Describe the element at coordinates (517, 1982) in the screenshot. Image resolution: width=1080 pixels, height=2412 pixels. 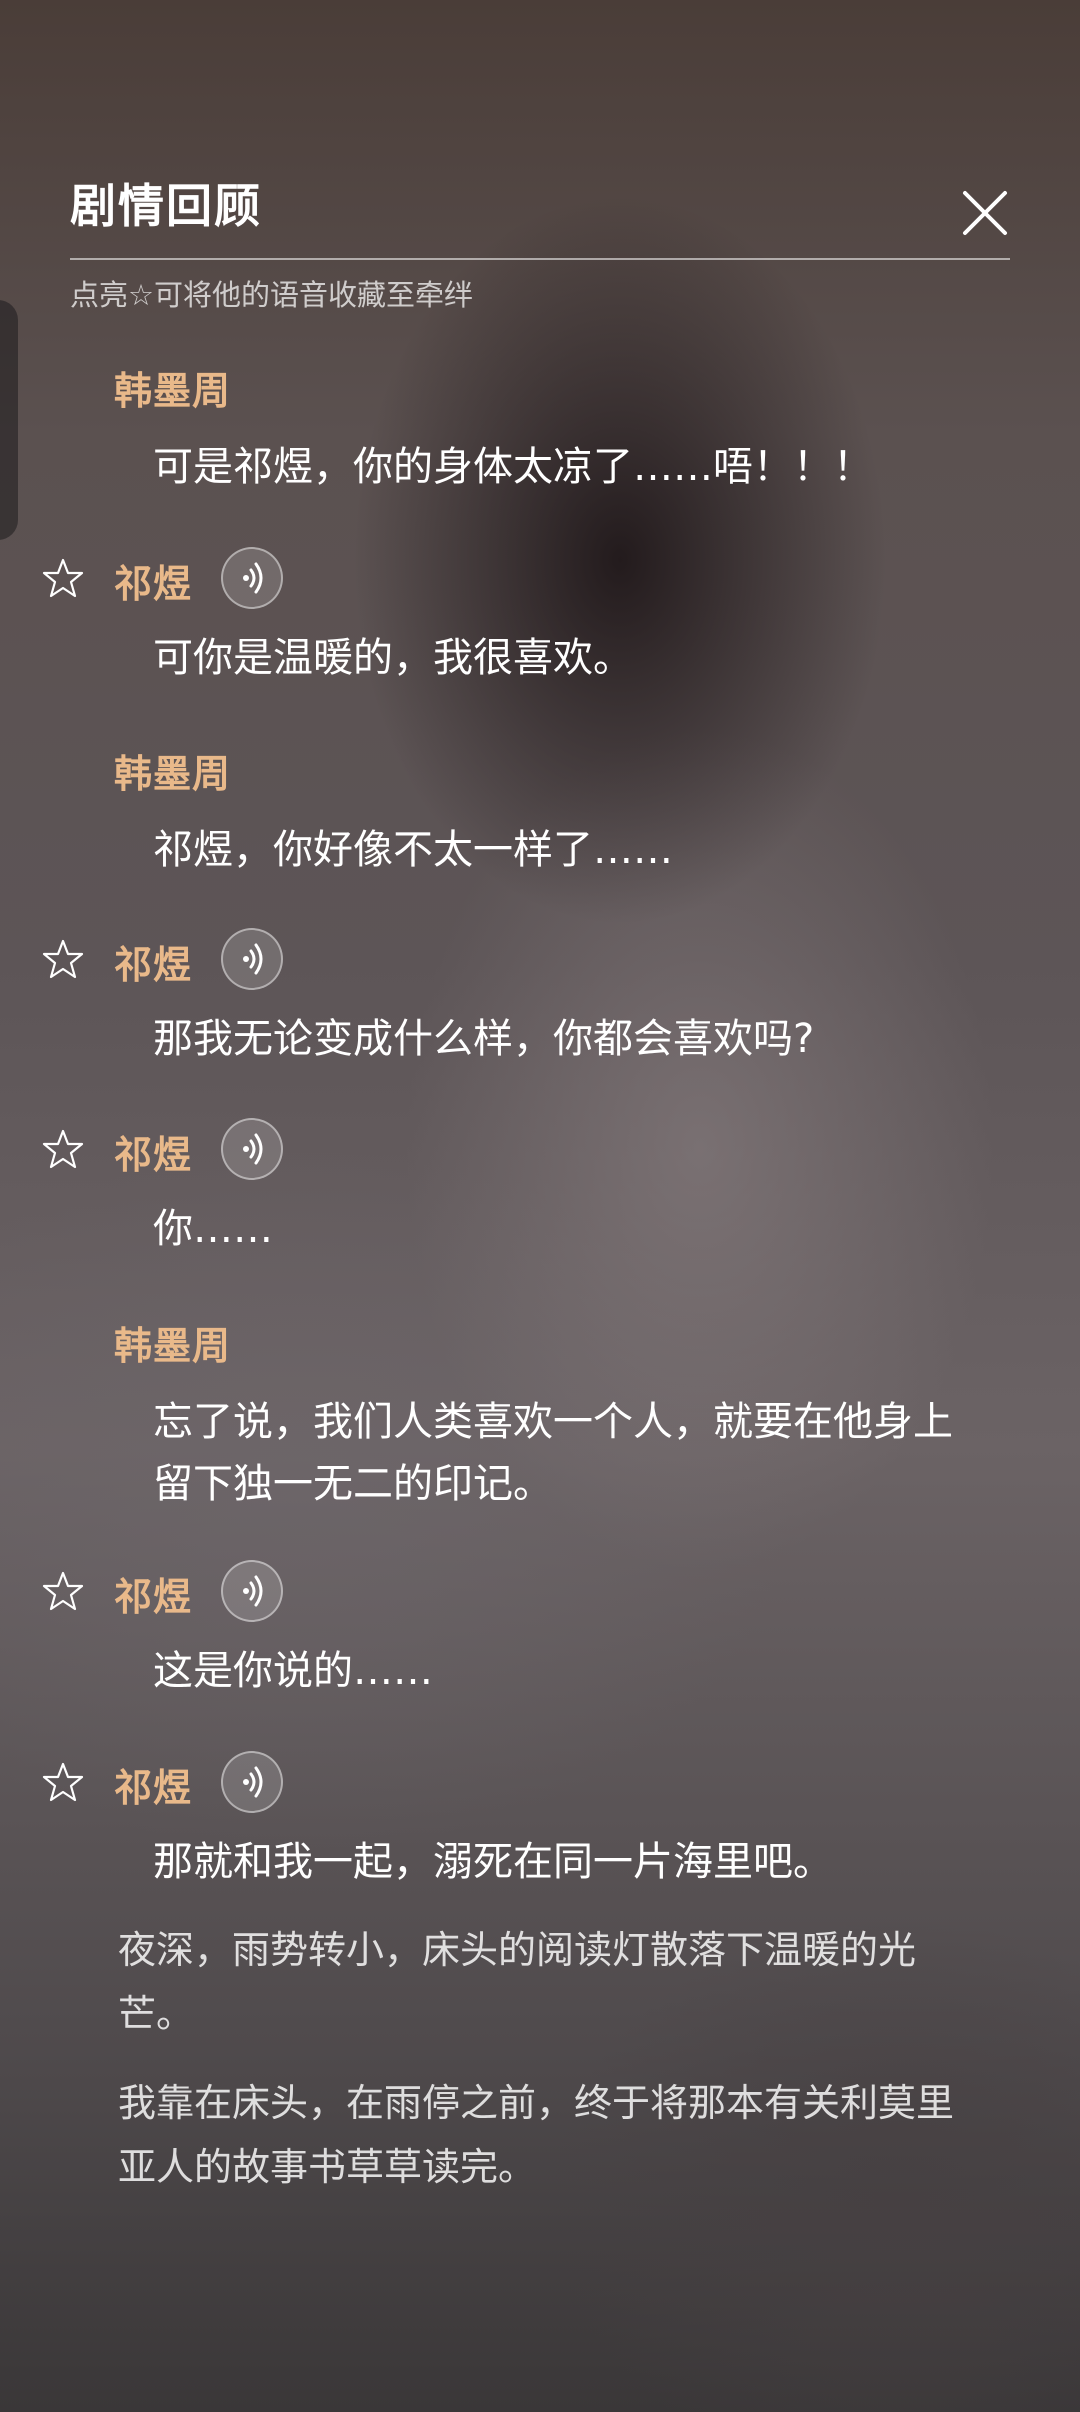
I see `narration-paragraph: 夜深，雨势转小，床头的阅读灯散落下温暖的光芒。` at that location.